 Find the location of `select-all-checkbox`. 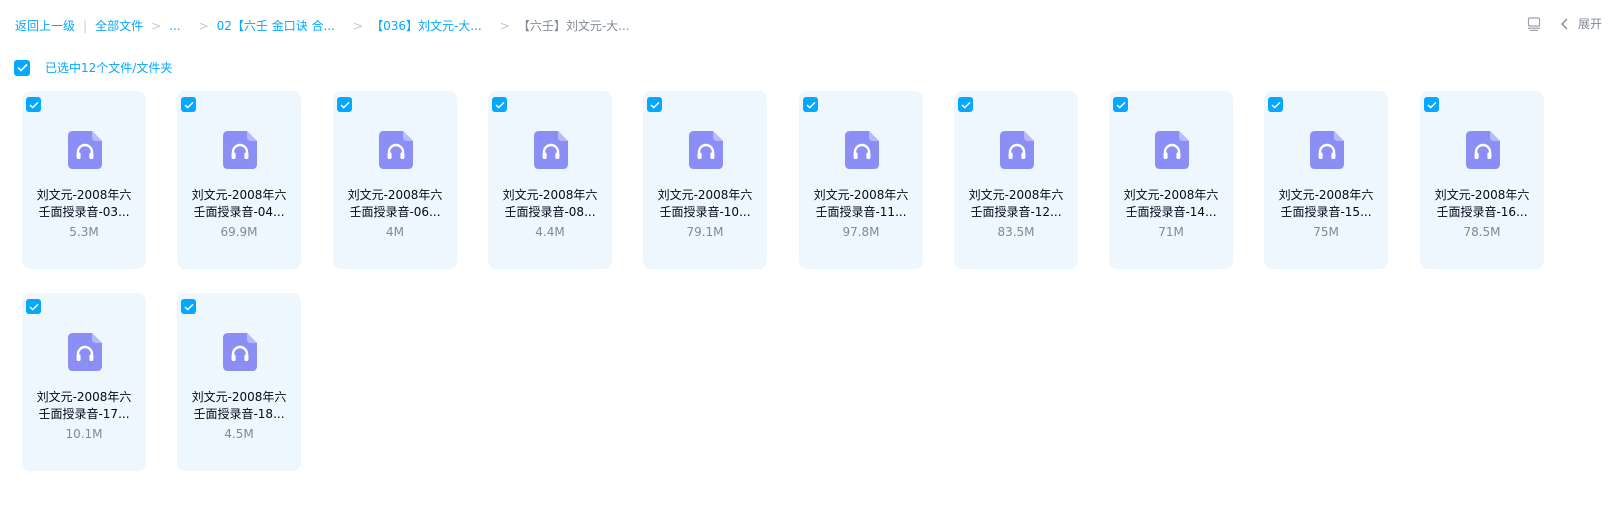

select-all-checkbox is located at coordinates (22, 67).